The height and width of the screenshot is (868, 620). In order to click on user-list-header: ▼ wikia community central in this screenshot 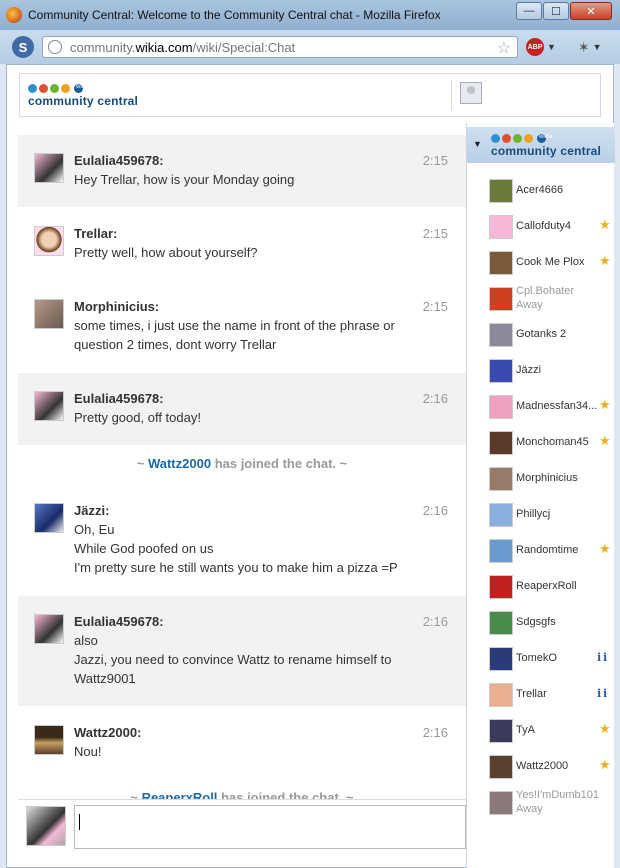, I will do `click(541, 145)`.